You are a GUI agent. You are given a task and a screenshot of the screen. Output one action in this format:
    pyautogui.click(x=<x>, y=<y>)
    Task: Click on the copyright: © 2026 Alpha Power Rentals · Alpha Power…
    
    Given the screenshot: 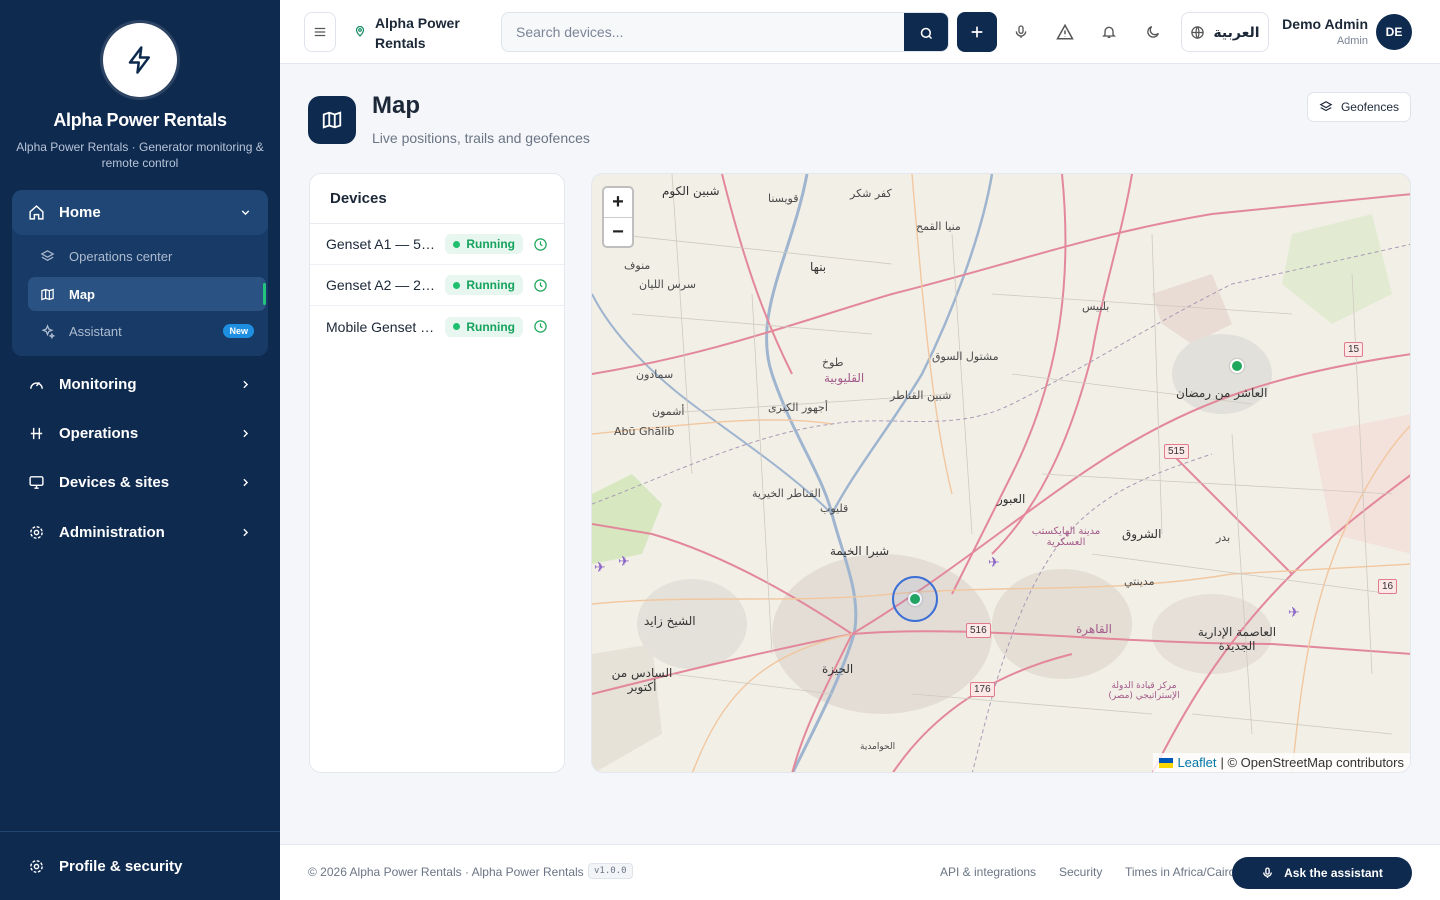 What is the action you would take?
    pyautogui.click(x=446, y=872)
    